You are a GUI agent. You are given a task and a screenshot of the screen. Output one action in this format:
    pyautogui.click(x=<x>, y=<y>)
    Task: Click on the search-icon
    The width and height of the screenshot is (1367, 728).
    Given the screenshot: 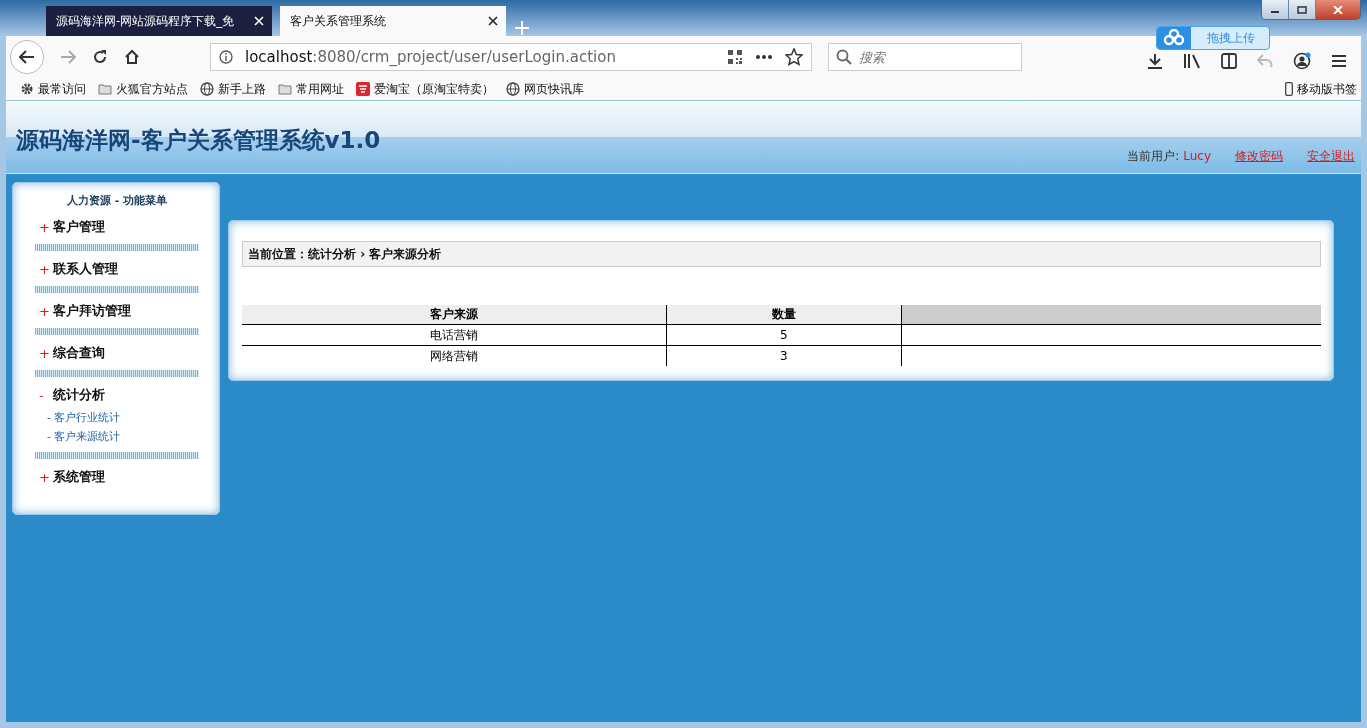 What is the action you would take?
    pyautogui.click(x=844, y=57)
    